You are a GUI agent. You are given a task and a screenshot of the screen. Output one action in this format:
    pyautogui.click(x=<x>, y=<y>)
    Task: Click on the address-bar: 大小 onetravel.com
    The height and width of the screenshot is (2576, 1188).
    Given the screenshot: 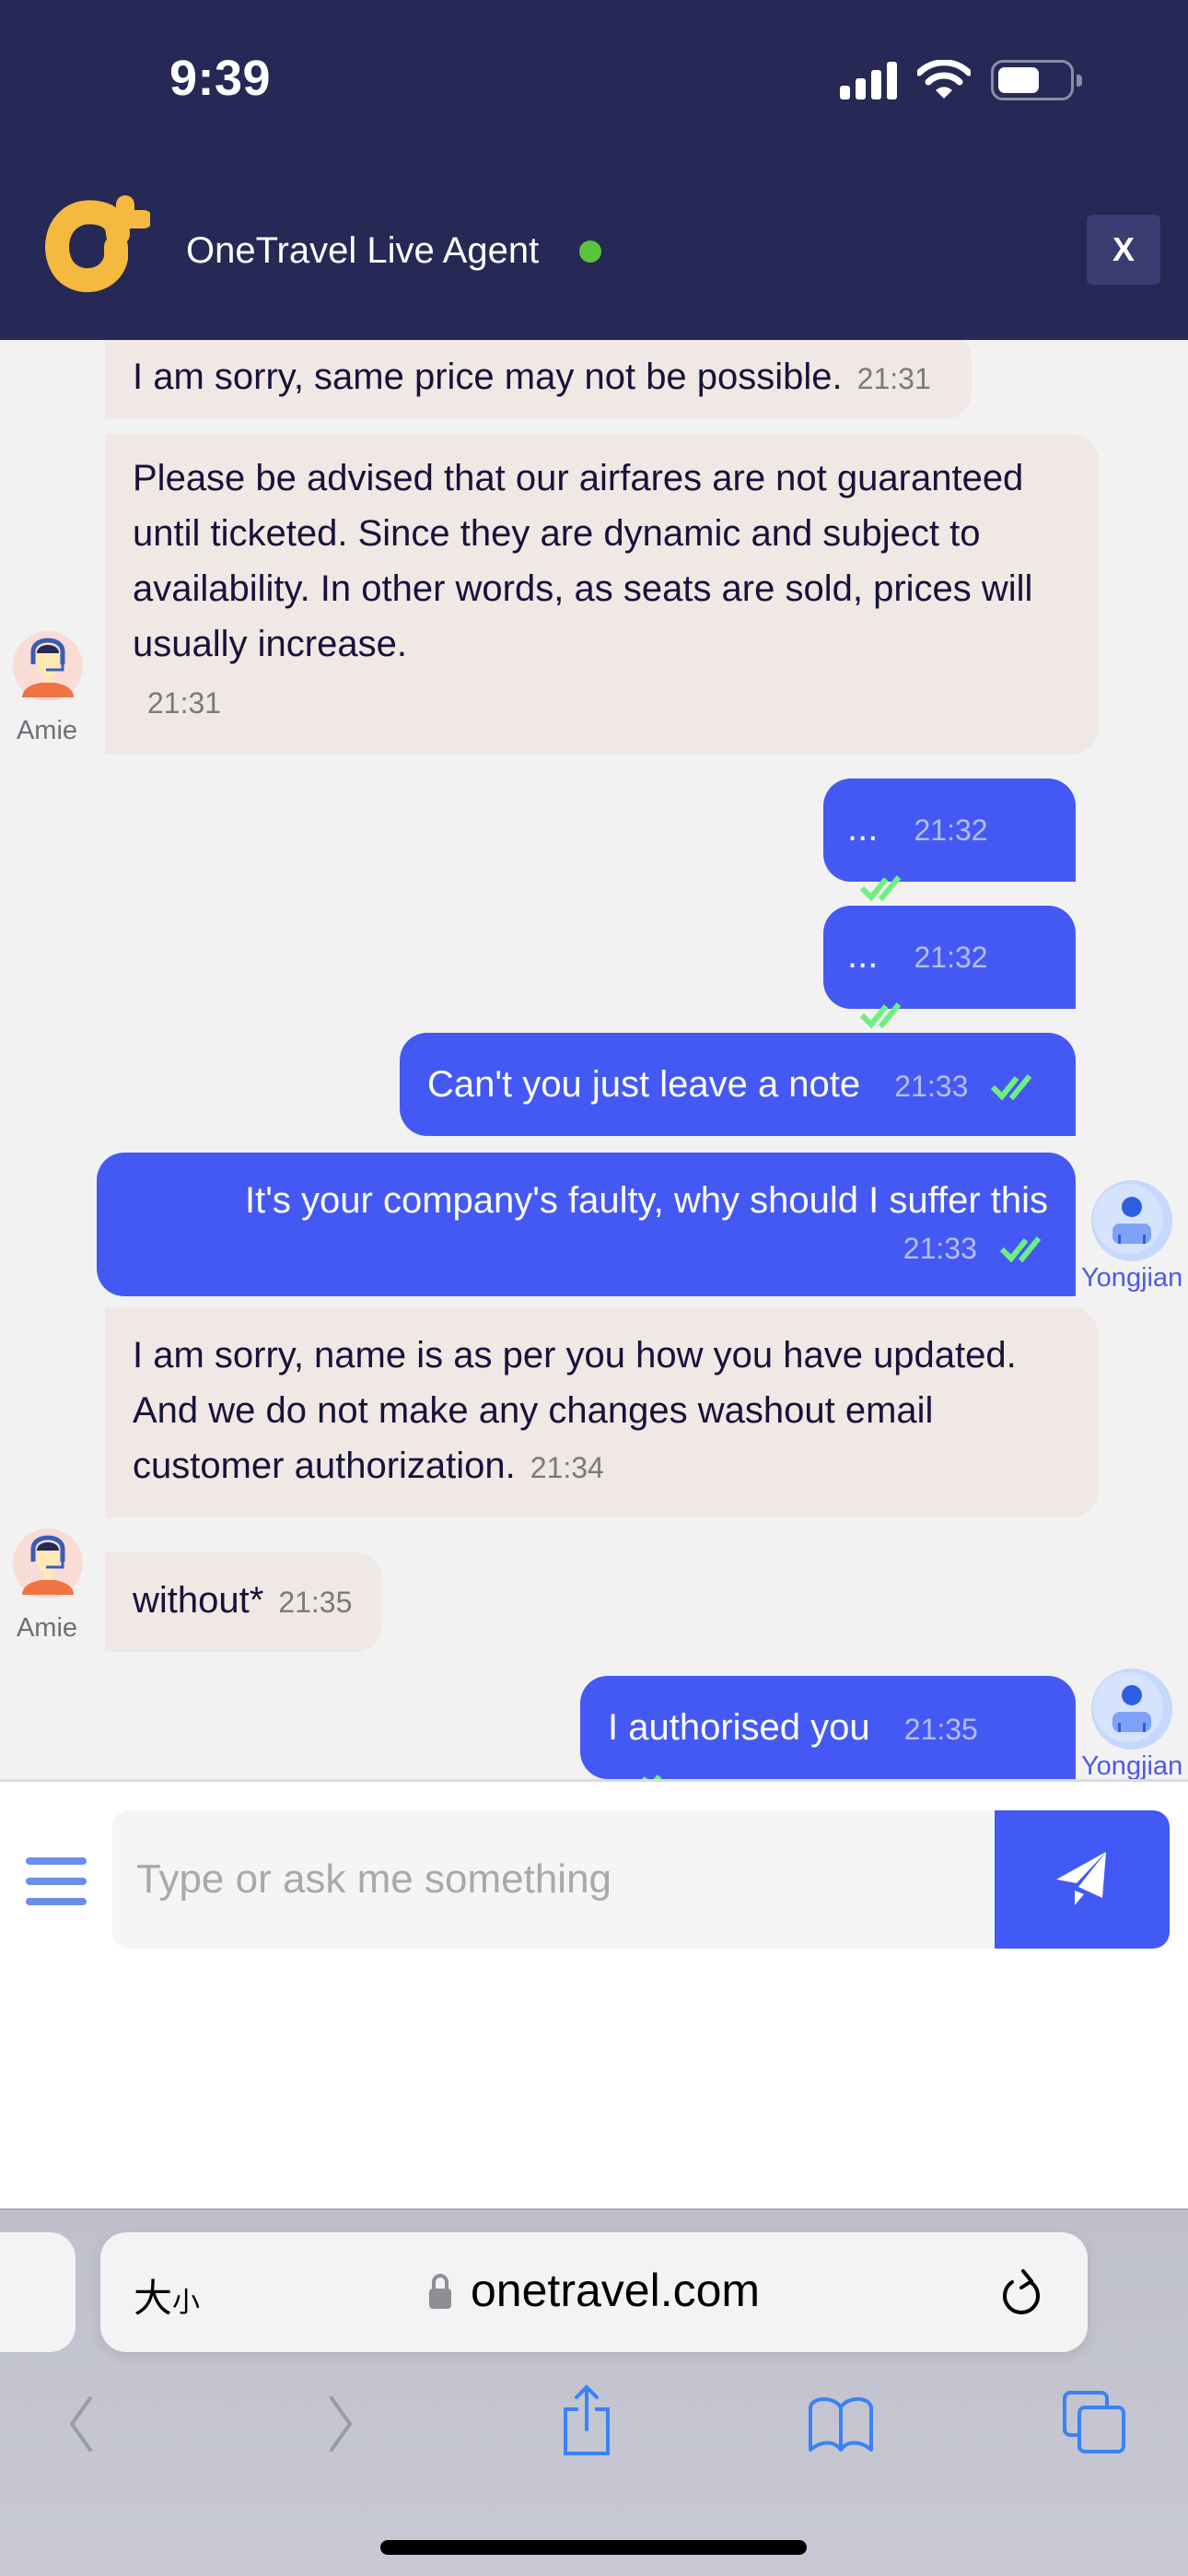 What is the action you would take?
    pyautogui.click(x=594, y=2292)
    